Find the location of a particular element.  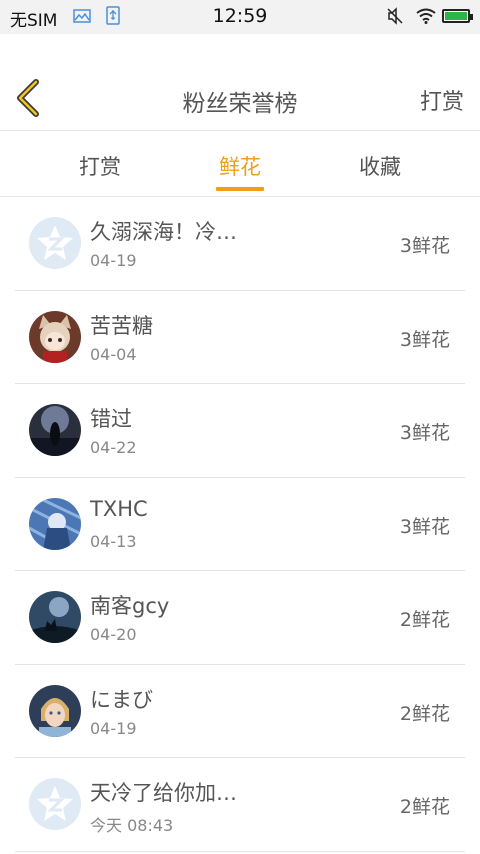

wifi-icon is located at coordinates (426, 16).